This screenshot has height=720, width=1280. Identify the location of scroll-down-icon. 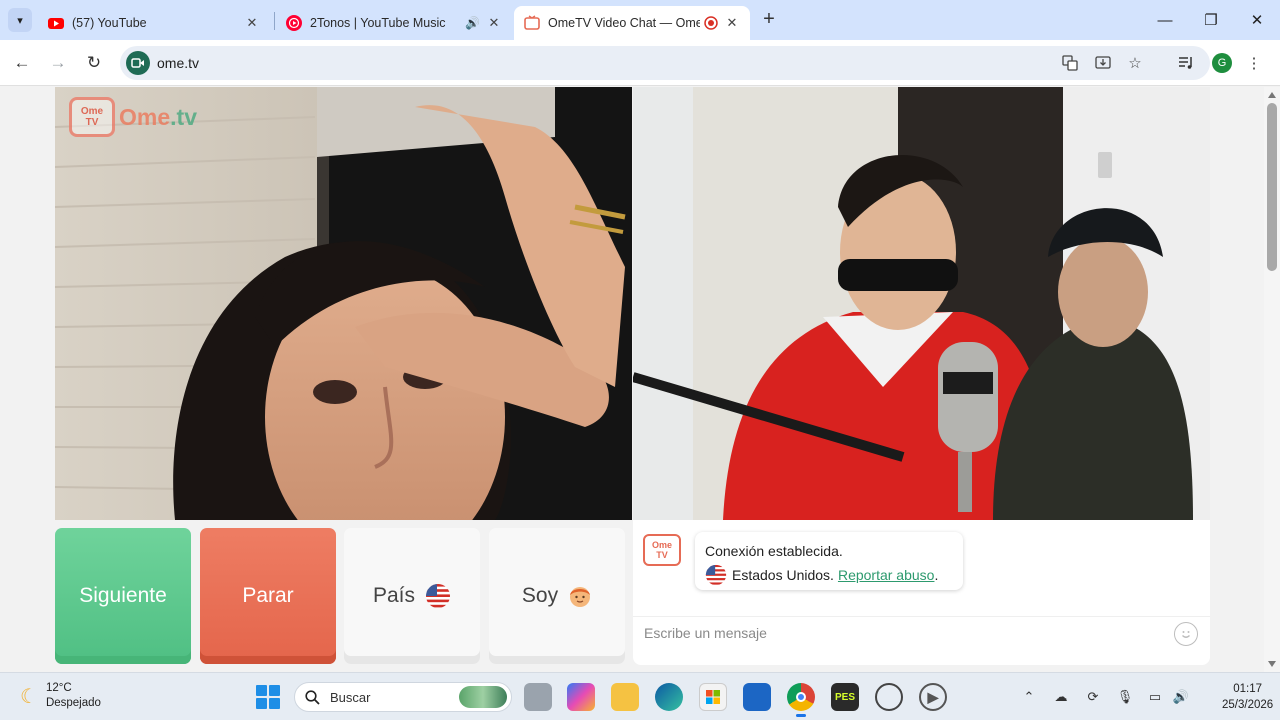
(1272, 664).